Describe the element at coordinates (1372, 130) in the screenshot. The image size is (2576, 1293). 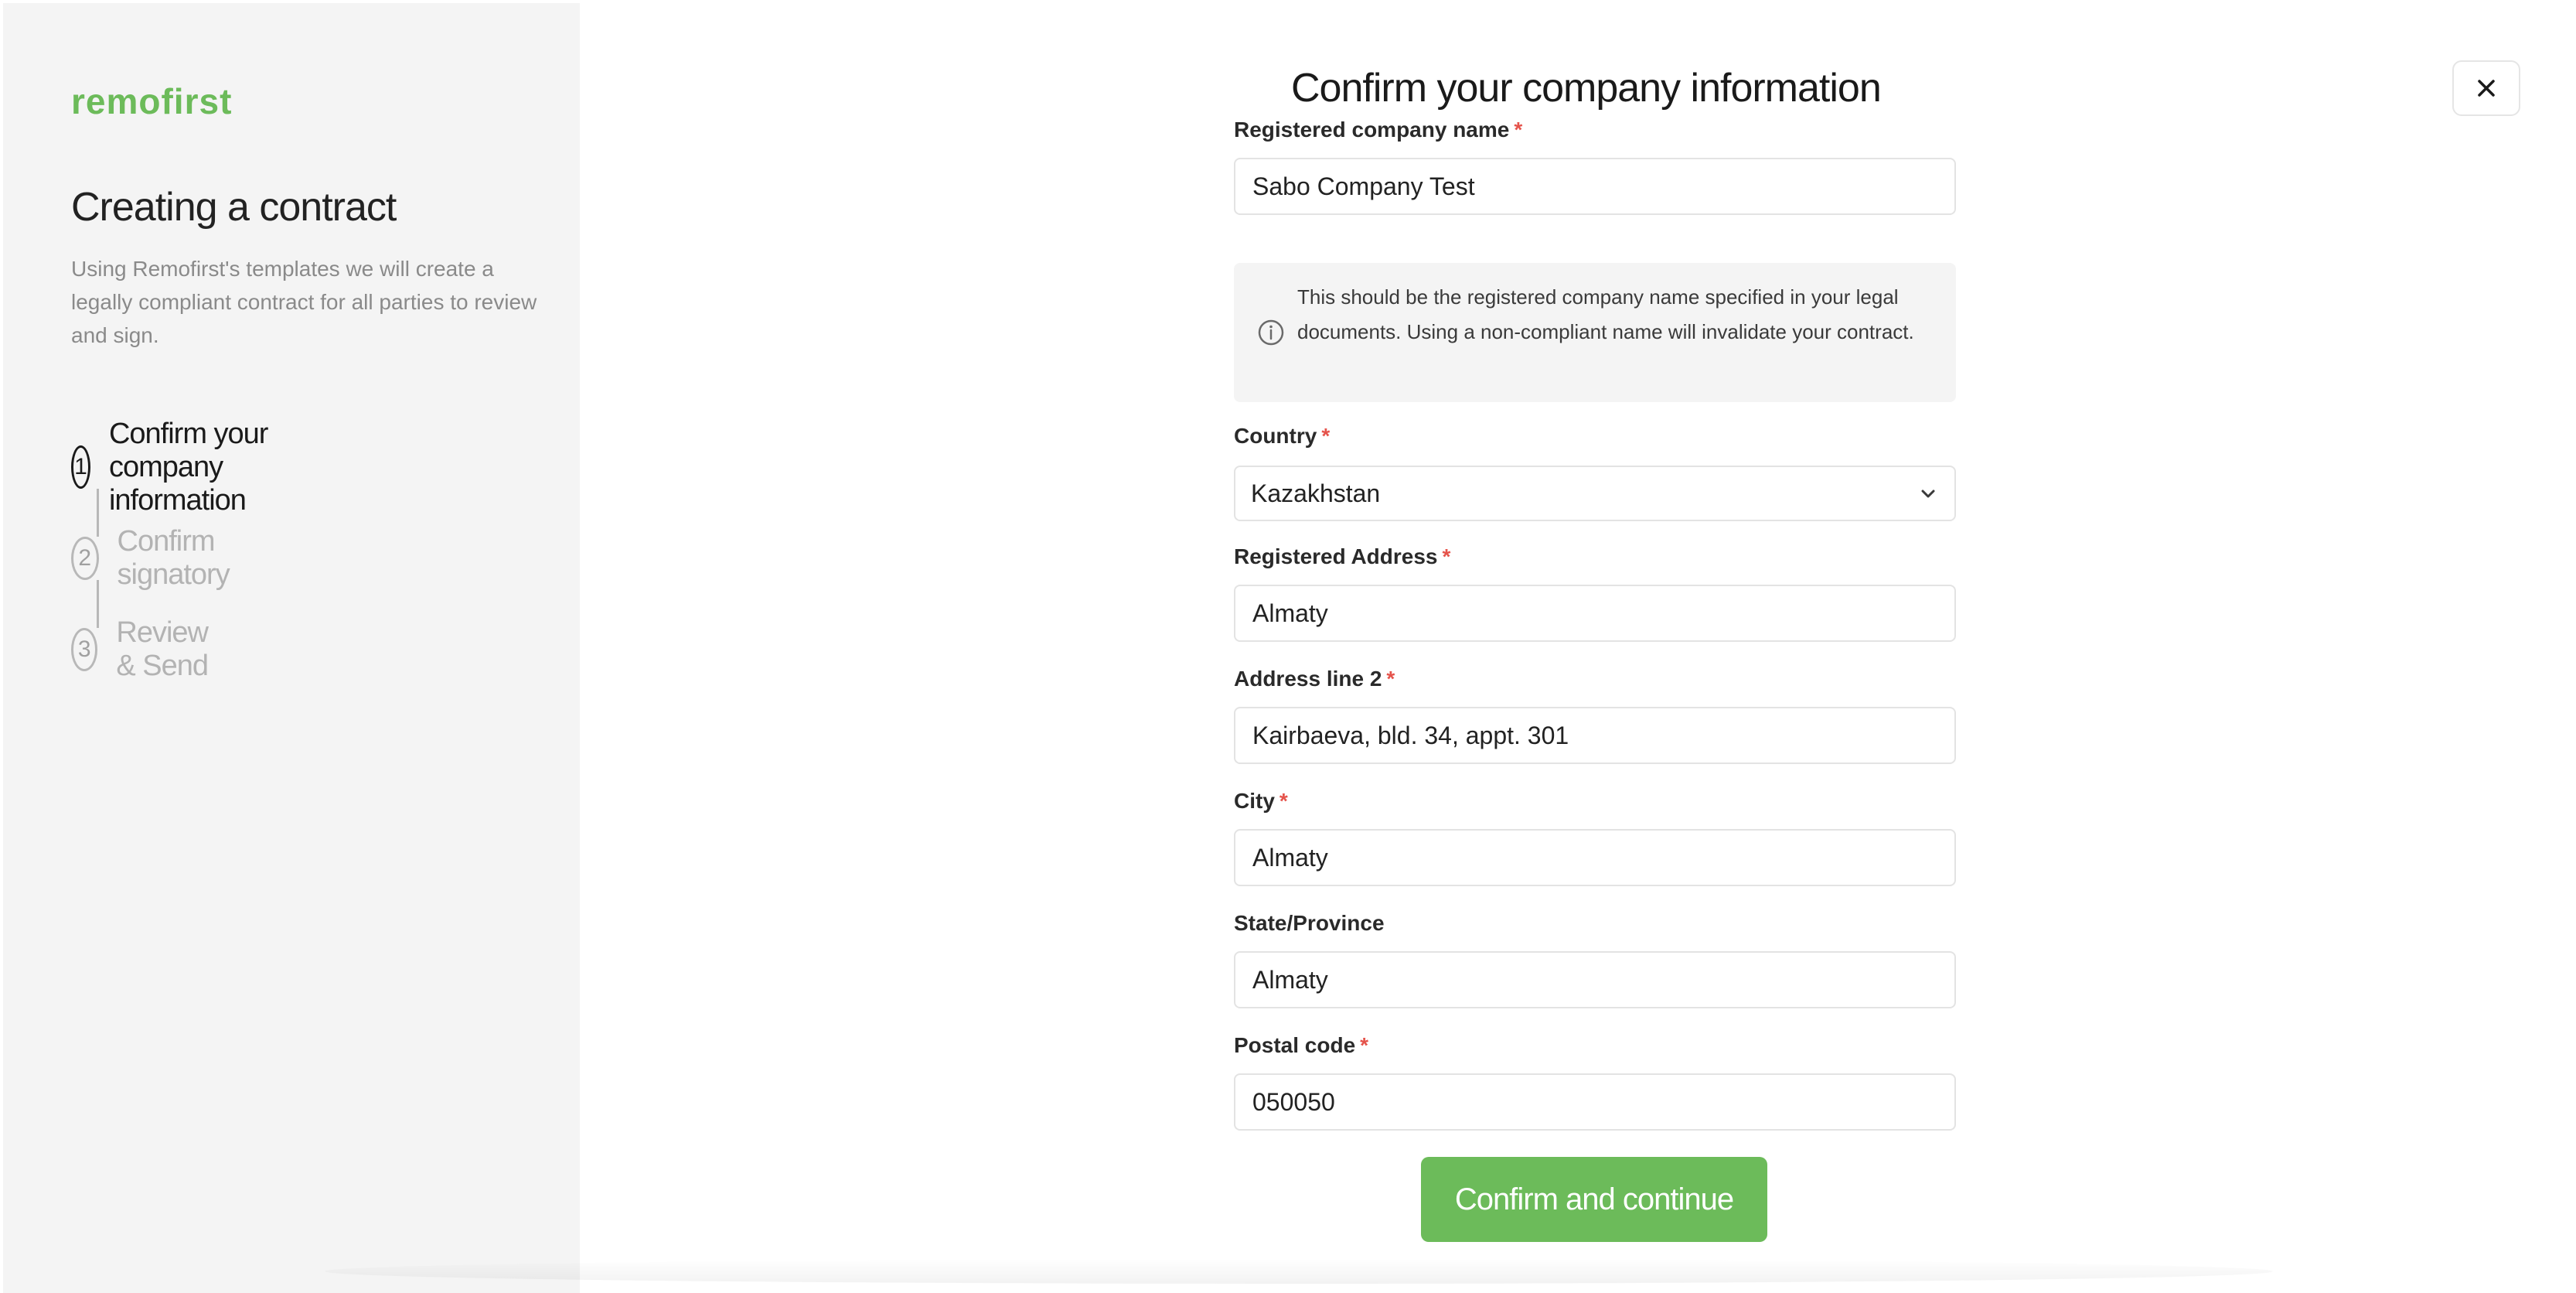
I see `company-name-label-text: Registered company name` at that location.